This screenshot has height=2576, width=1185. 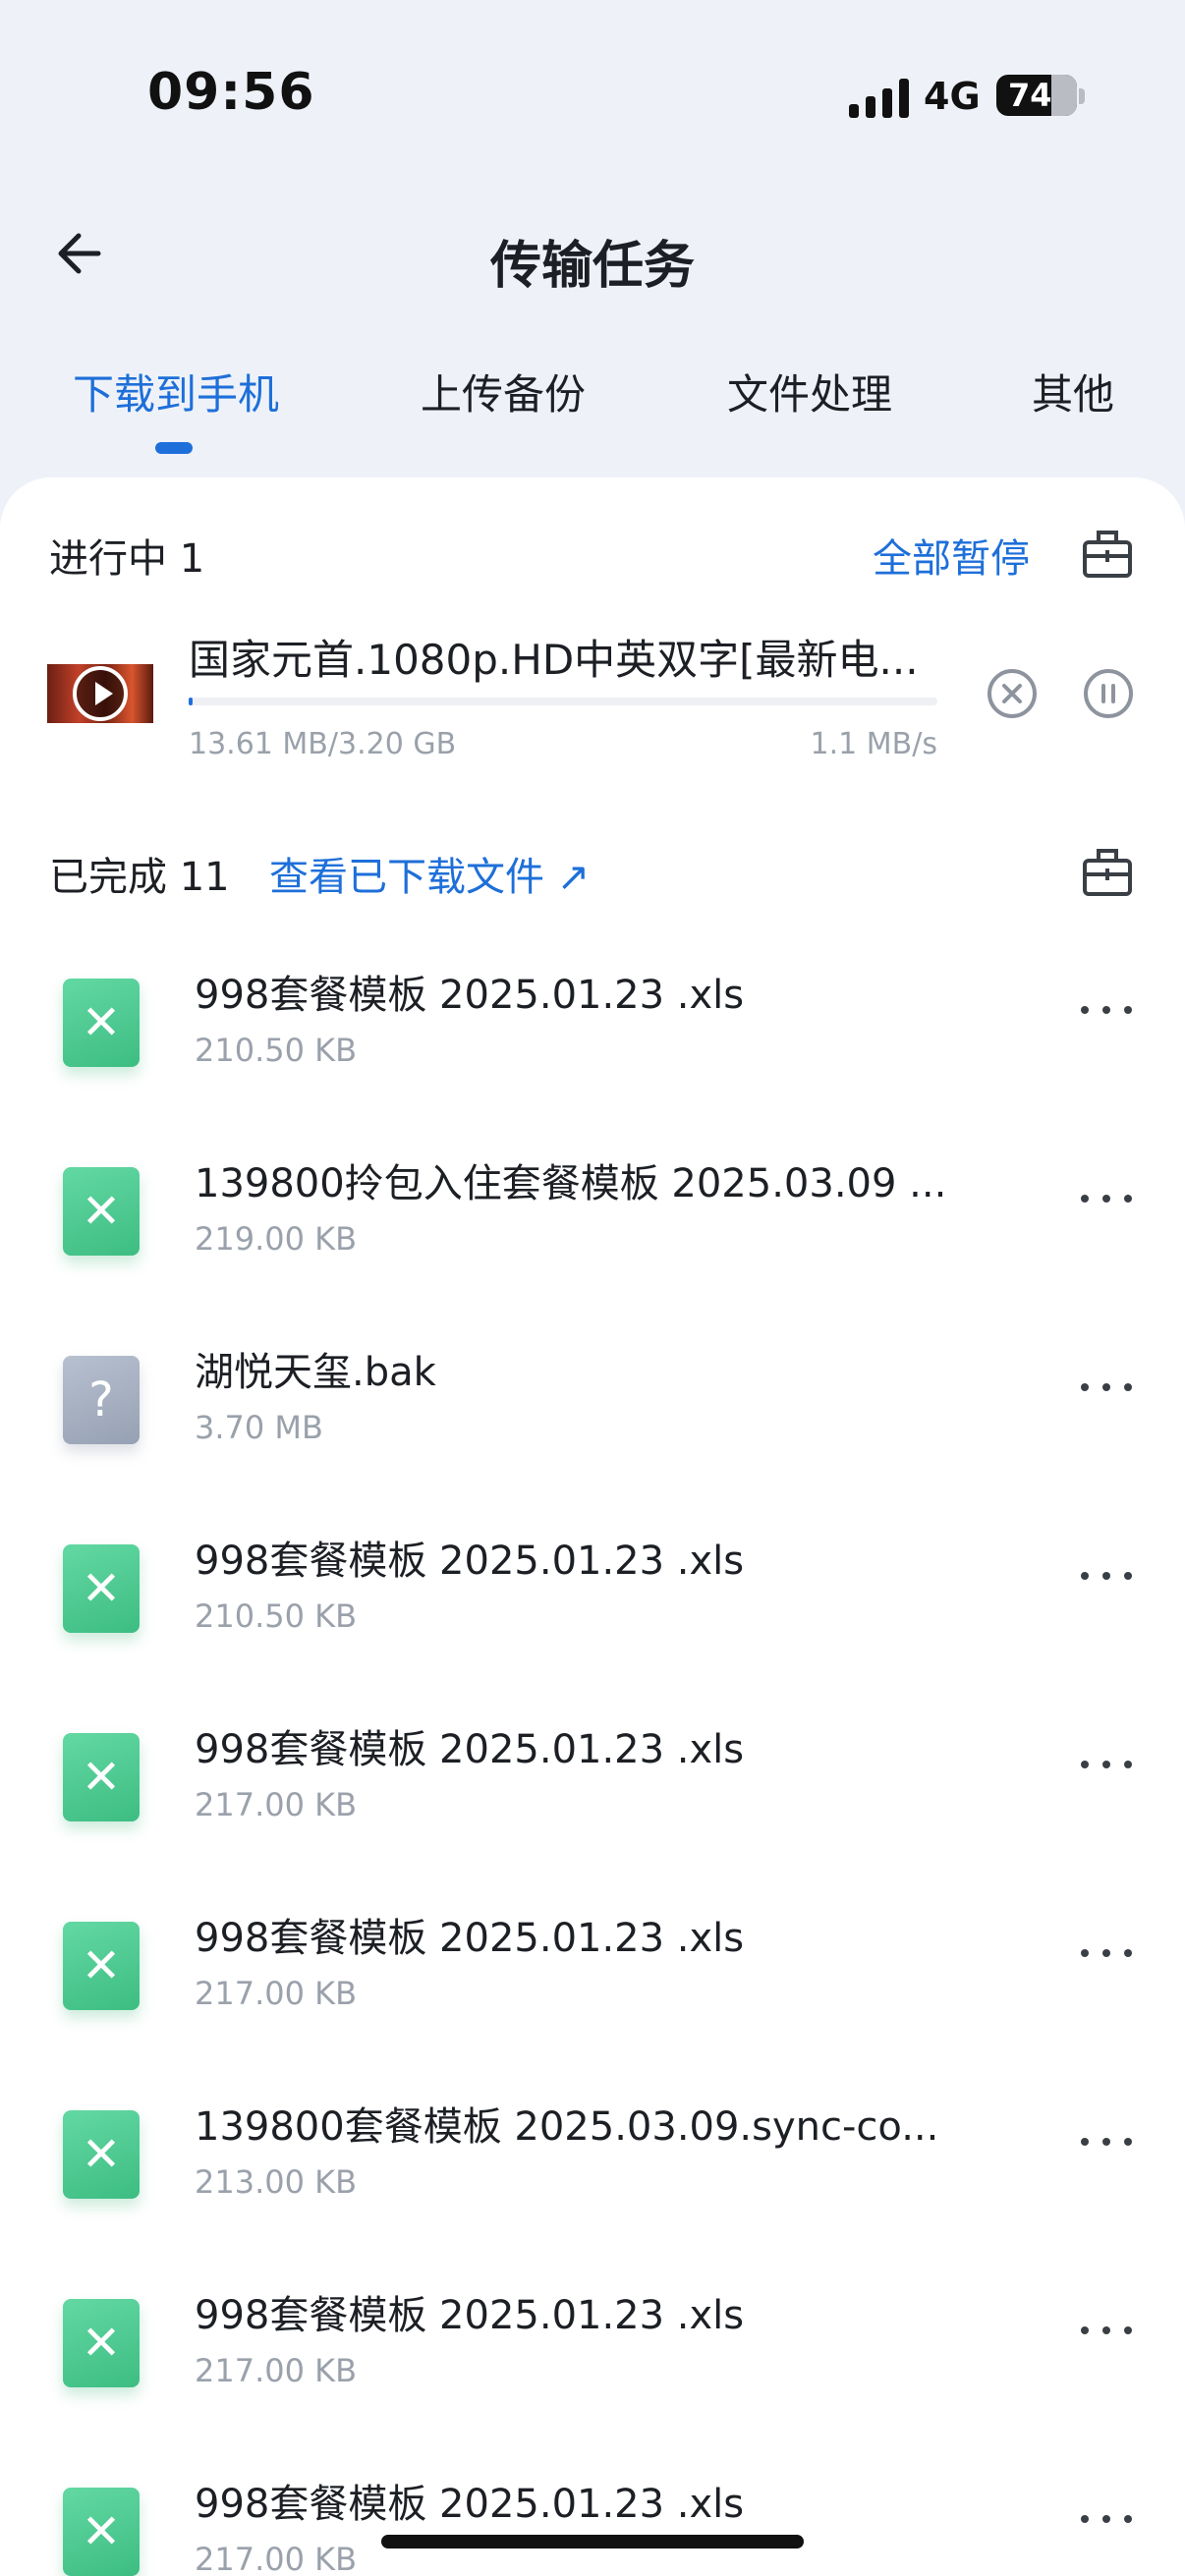 What do you see at coordinates (880, 98) in the screenshot?
I see `signal-icon` at bounding box center [880, 98].